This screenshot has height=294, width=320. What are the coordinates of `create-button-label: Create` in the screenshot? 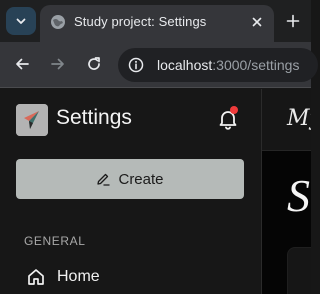 It's located at (141, 179).